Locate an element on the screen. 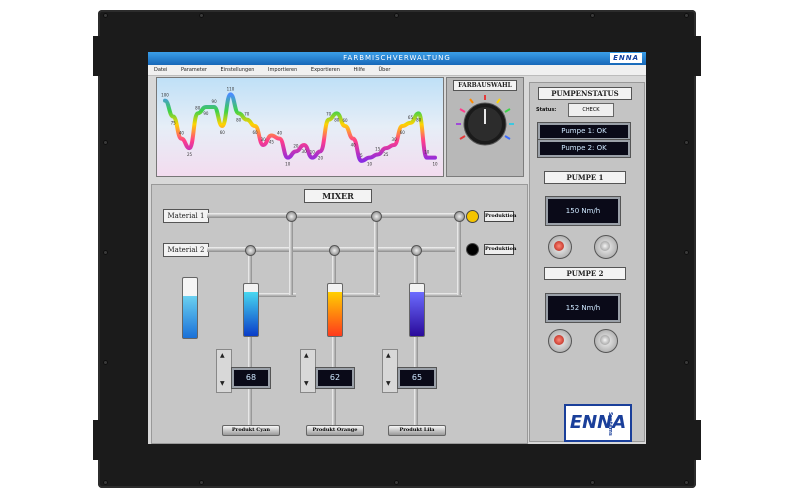 This screenshot has width=800, height=500. pump-2-status: Pumpe 2: OK is located at coordinates (584, 148).